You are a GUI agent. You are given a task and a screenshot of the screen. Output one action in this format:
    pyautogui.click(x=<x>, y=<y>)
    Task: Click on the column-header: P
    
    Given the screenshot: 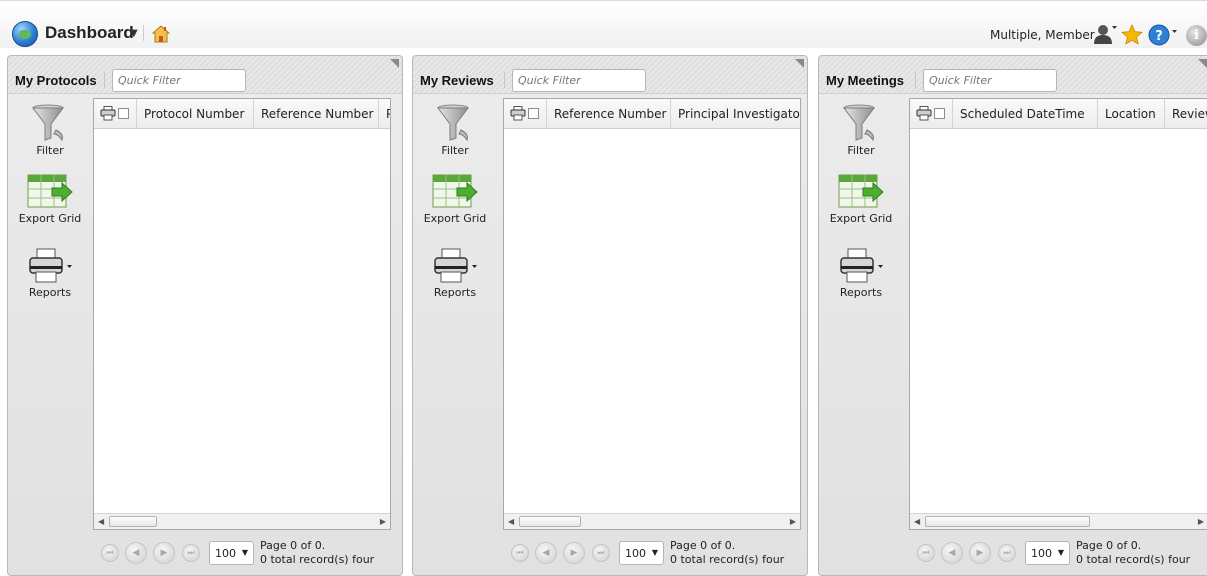 What is the action you would take?
    pyautogui.click(x=384, y=114)
    